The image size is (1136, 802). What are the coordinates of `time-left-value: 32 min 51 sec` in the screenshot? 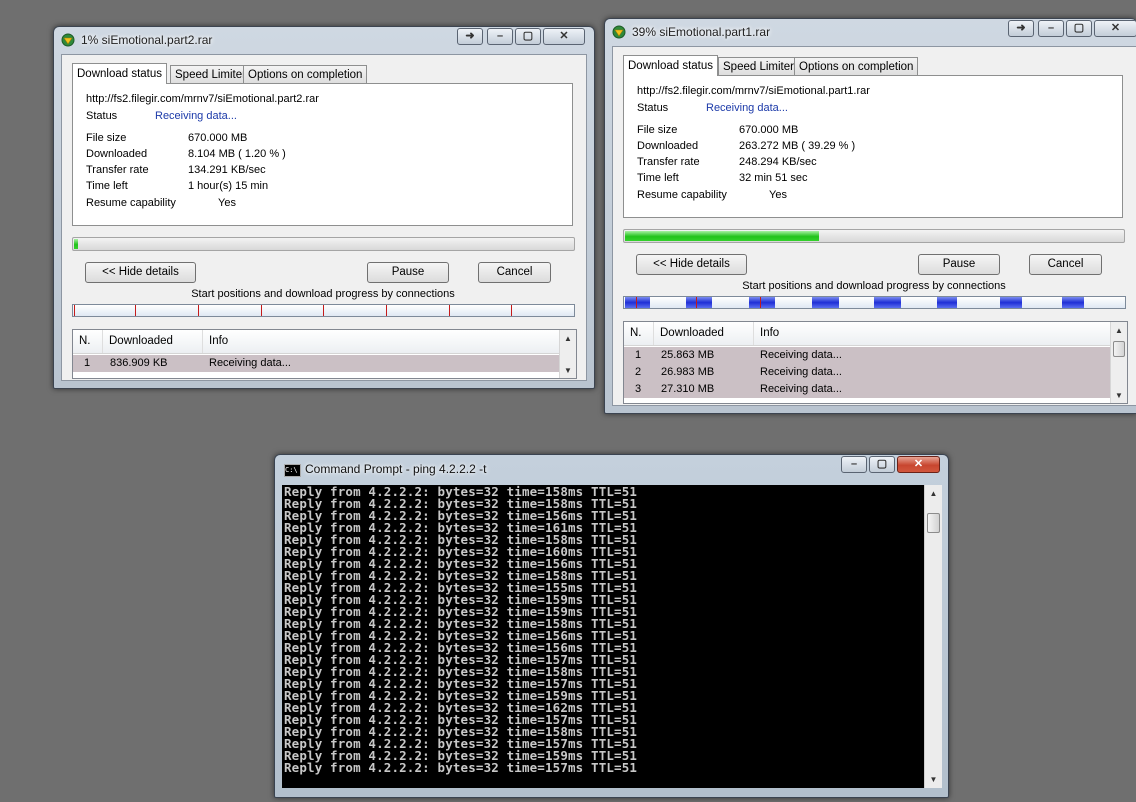 It's located at (773, 178).